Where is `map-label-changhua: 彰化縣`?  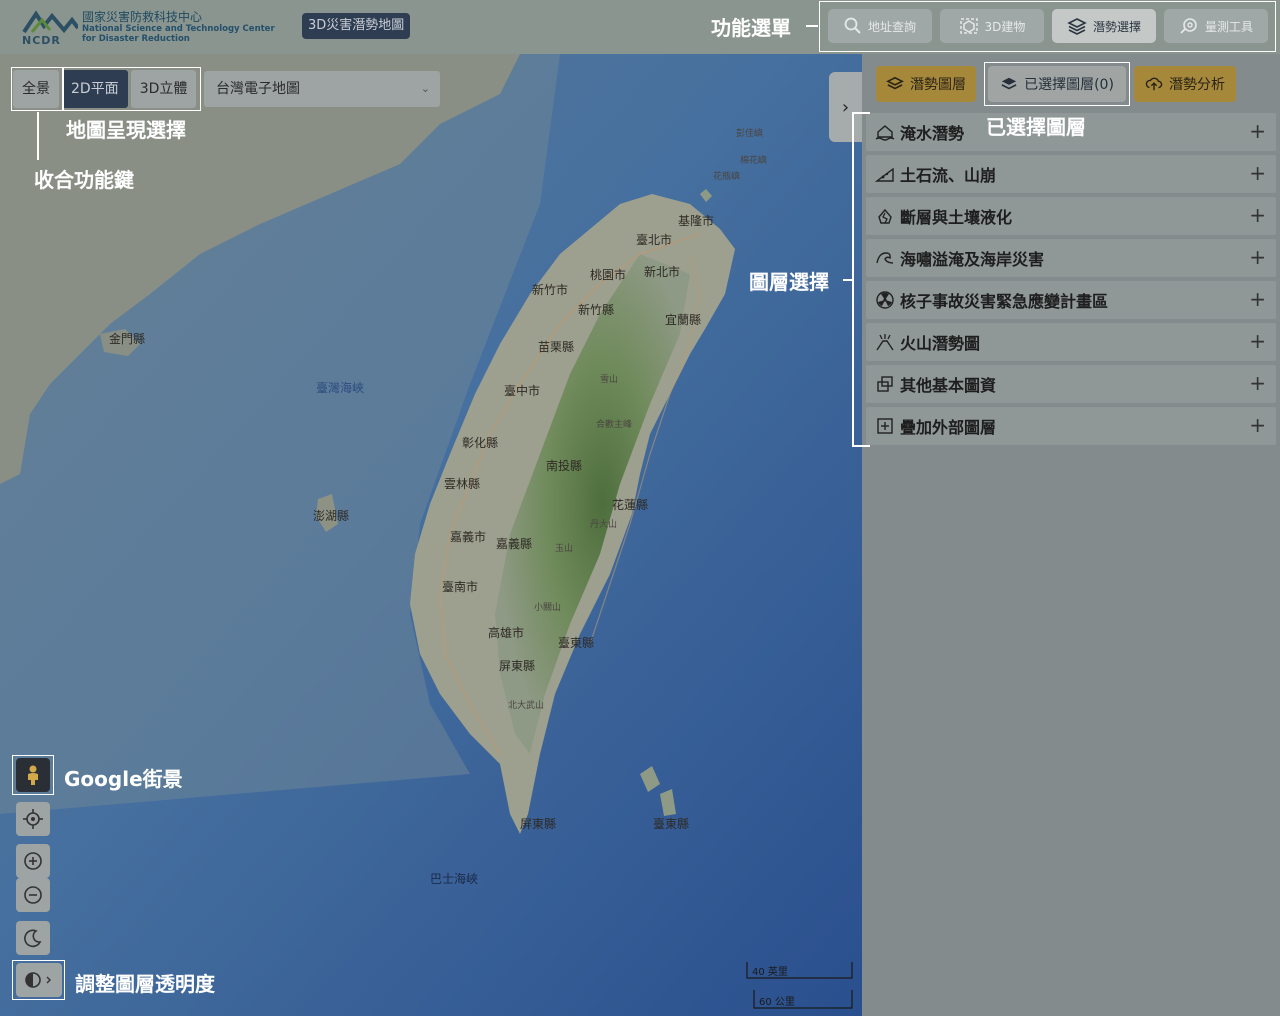 map-label-changhua: 彰化縣 is located at coordinates (480, 443).